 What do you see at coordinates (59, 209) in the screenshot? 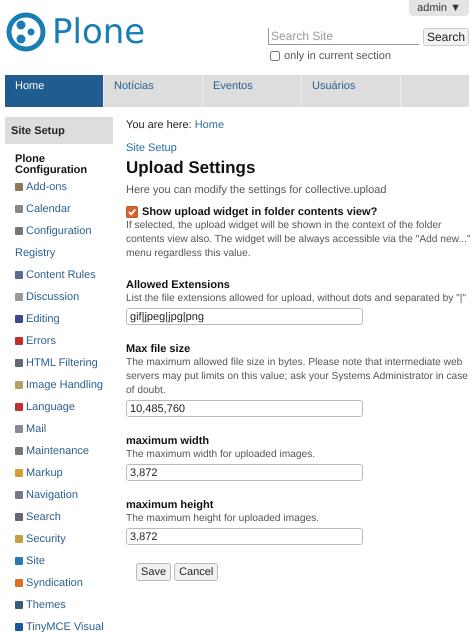
I see `sidebar-link: Calendar` at bounding box center [59, 209].